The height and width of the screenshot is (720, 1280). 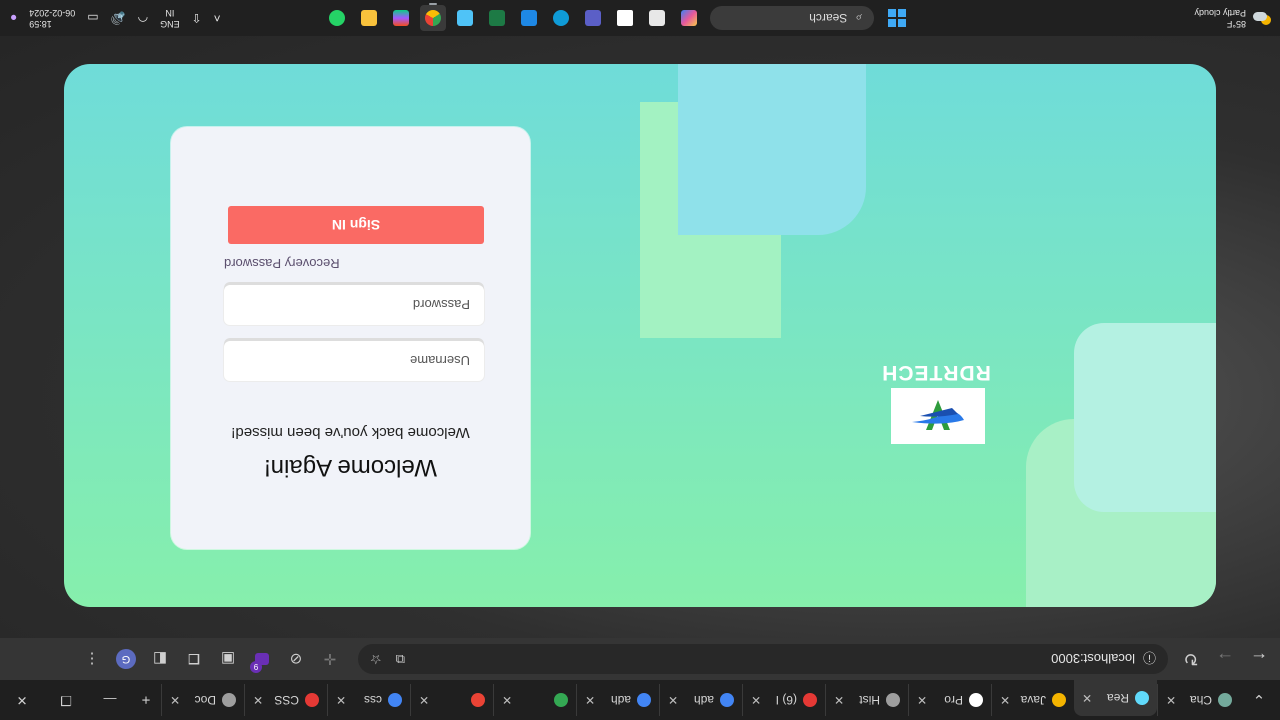 What do you see at coordinates (763, 659) in the screenshot?
I see `address-bar: ⓘ localhost:3000 ⧉ ☆` at bounding box center [763, 659].